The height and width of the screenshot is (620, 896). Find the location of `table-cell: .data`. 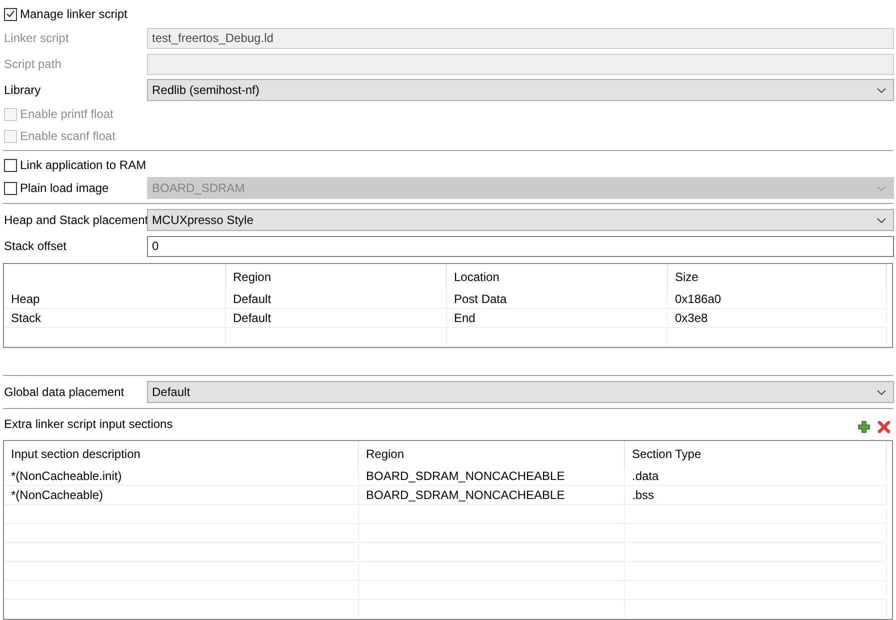

table-cell: .data is located at coordinates (756, 476).